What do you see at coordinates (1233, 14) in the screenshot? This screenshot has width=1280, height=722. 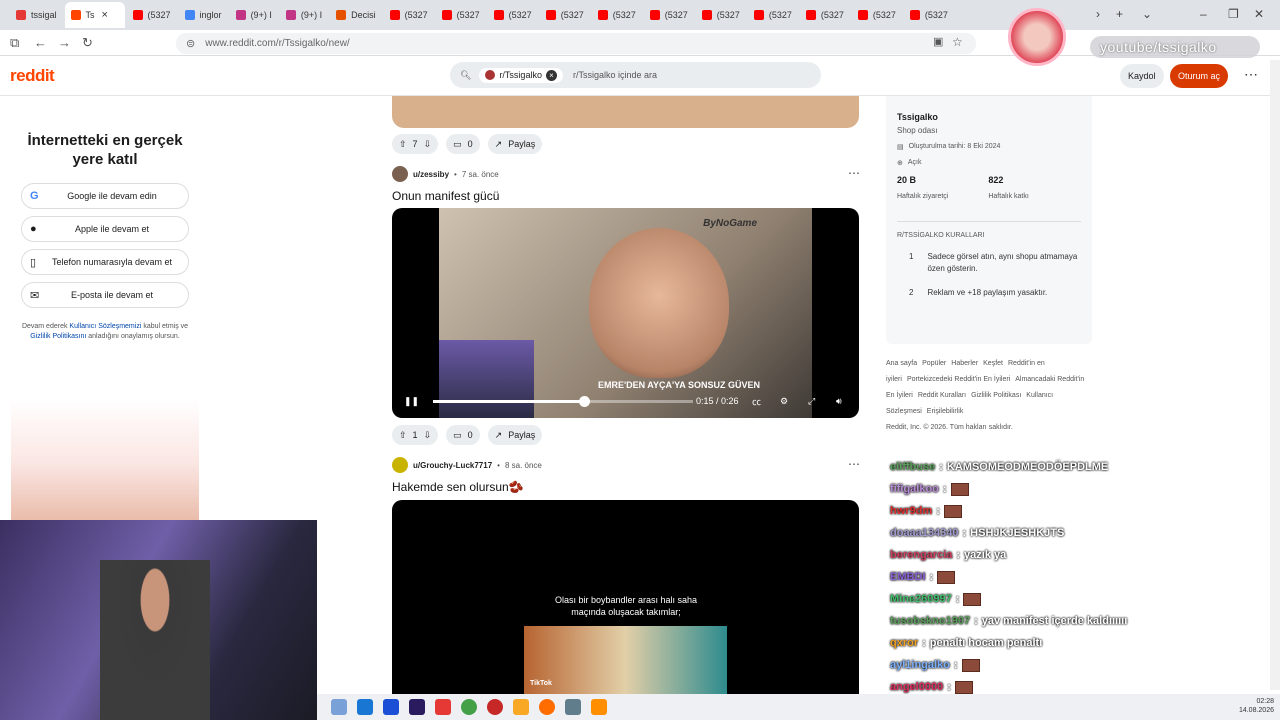 I see `maximize-button: ❐` at bounding box center [1233, 14].